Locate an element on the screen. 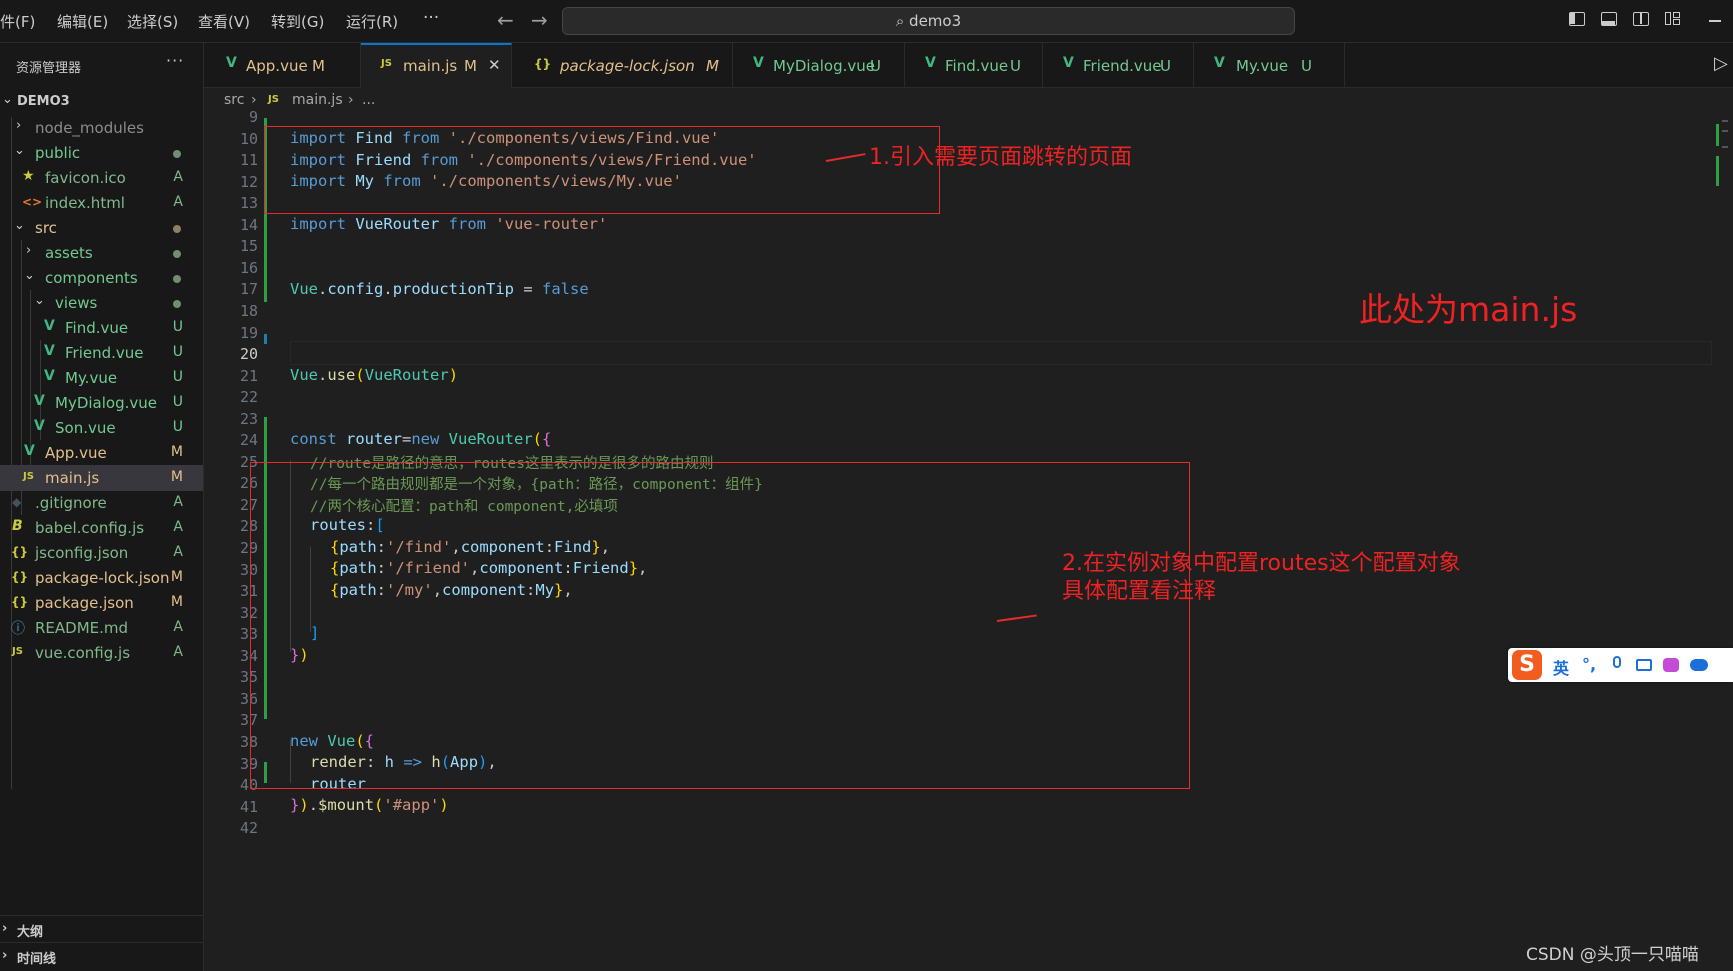 Image resolution: width=1733 pixels, height=971 pixels. json-icon: {} is located at coordinates (20, 577).